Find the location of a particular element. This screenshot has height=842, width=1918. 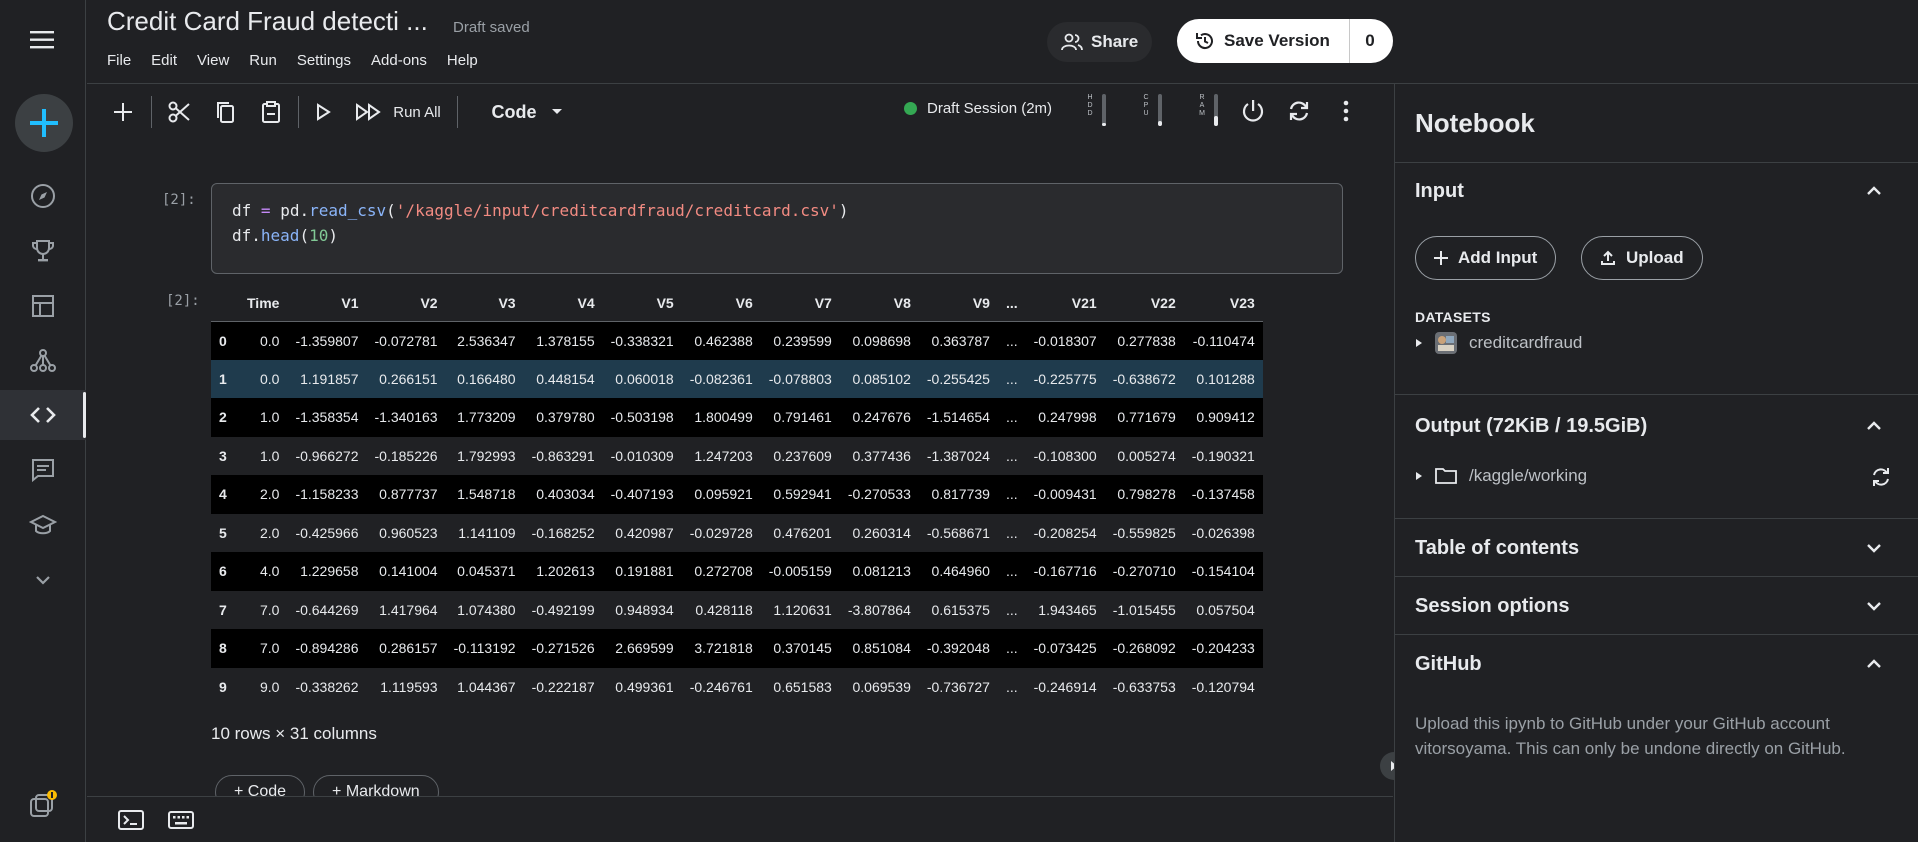

menu-view: View is located at coordinates (213, 60).